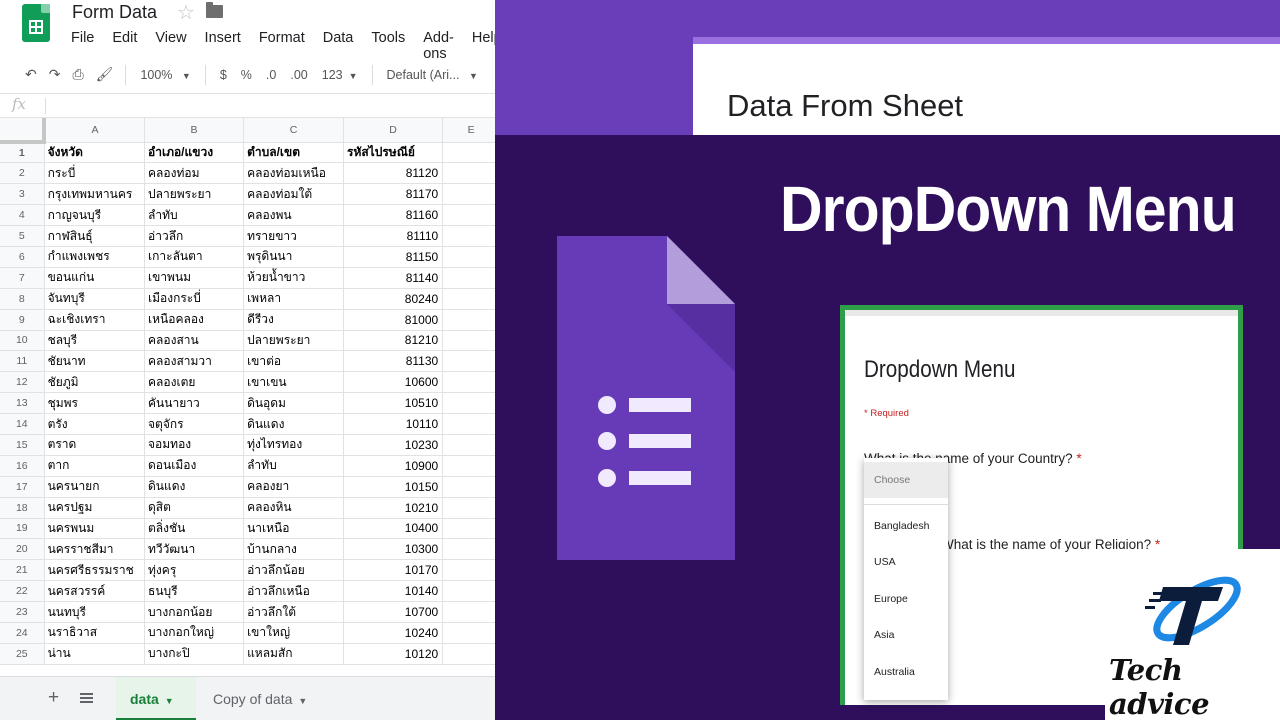 The height and width of the screenshot is (720, 1280). Describe the element at coordinates (95, 591) in the screenshot. I see `cell-province: นครสวรรค์` at that location.